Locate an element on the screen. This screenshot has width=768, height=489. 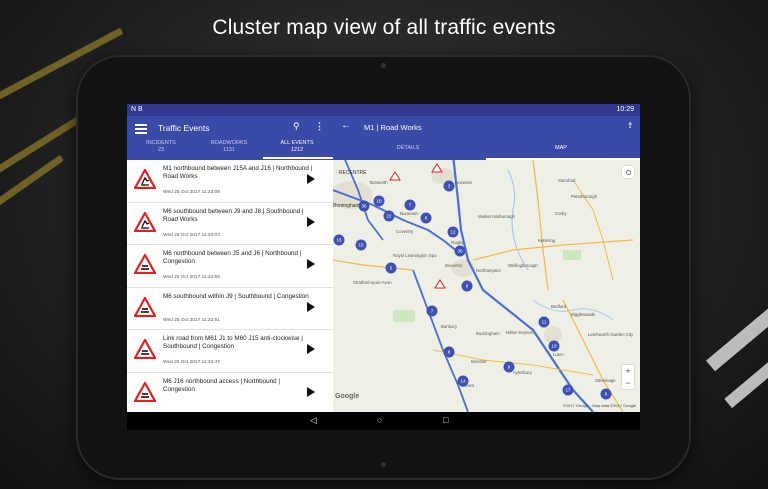
app-title: Traffic Events is located at coordinates (184, 128).